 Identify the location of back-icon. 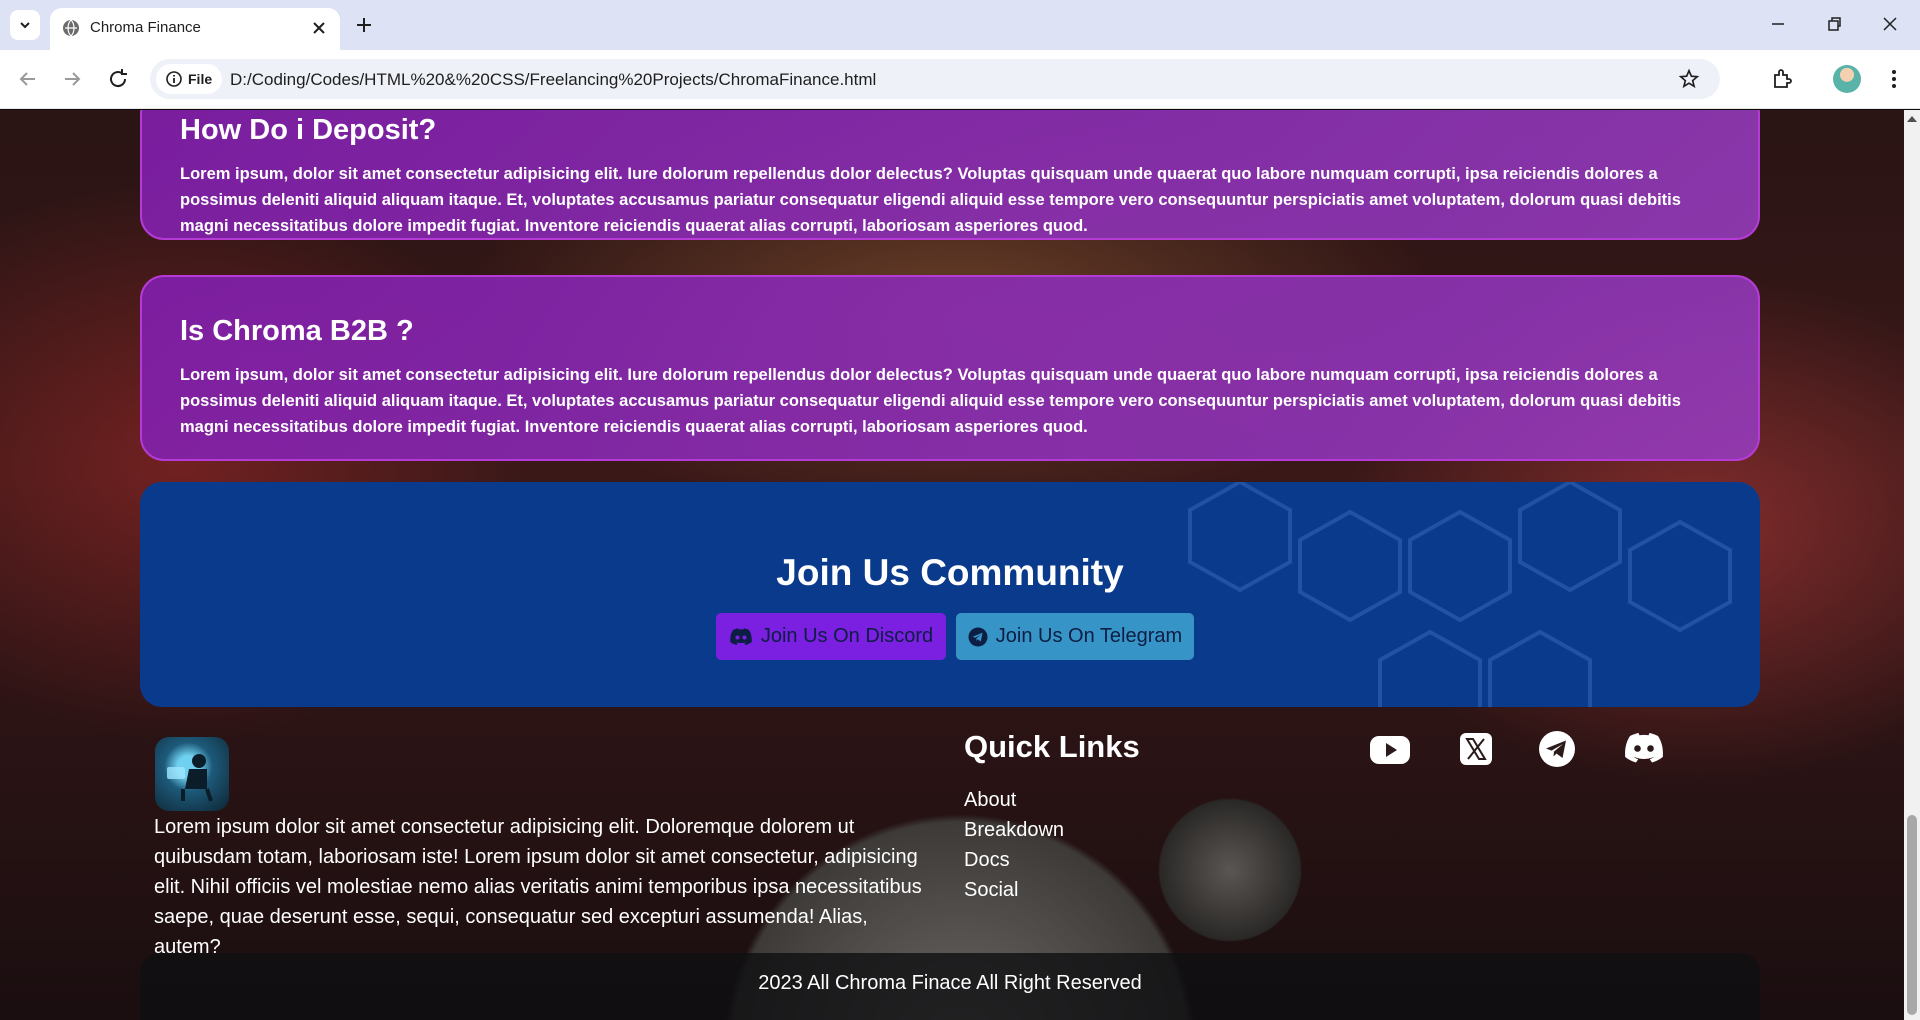
(28, 79).